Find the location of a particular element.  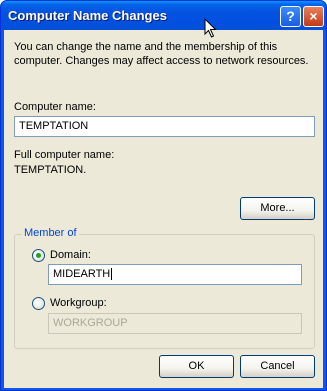

title-bar: Computer Name Changes ? × is located at coordinates (163, 15).